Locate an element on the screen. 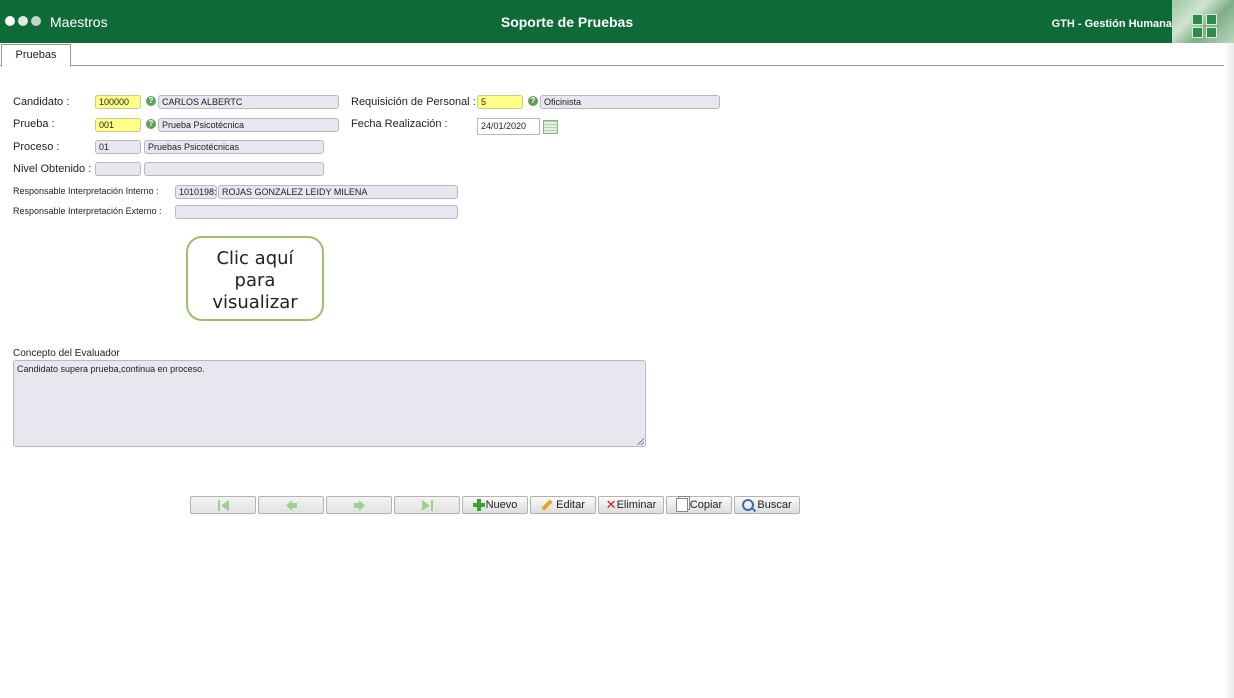 The width and height of the screenshot is (1234, 698). last-icon is located at coordinates (427, 505).